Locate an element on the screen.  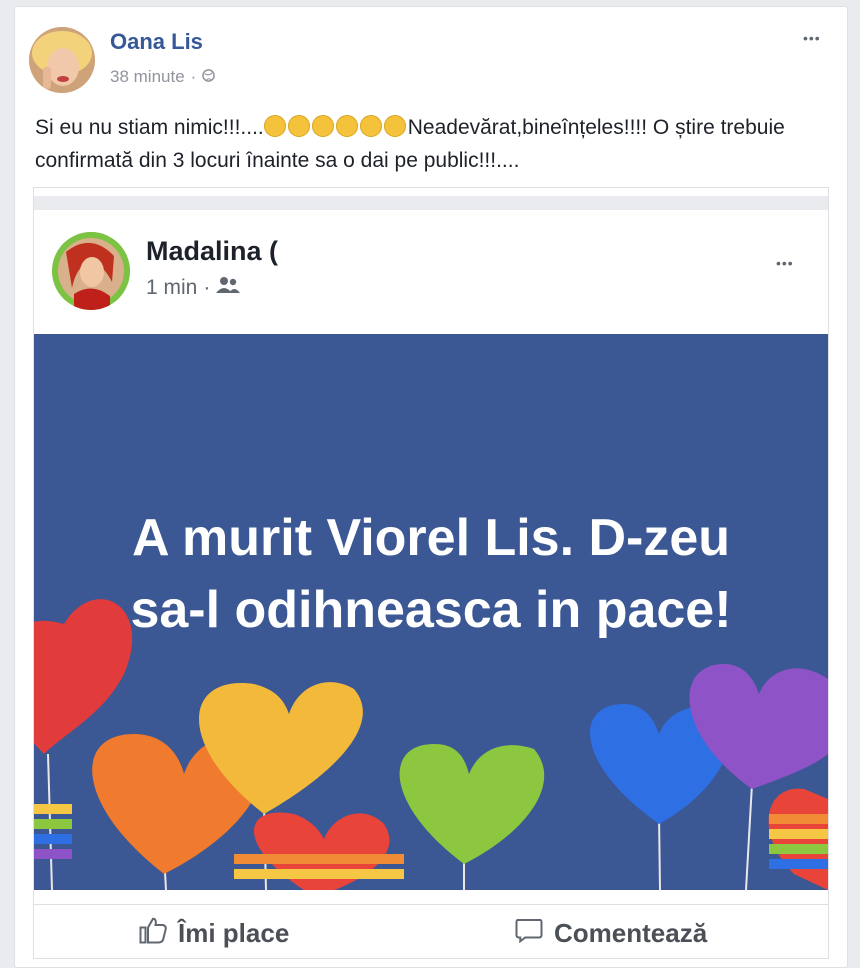
shared-author-avatar is located at coordinates (91, 271).